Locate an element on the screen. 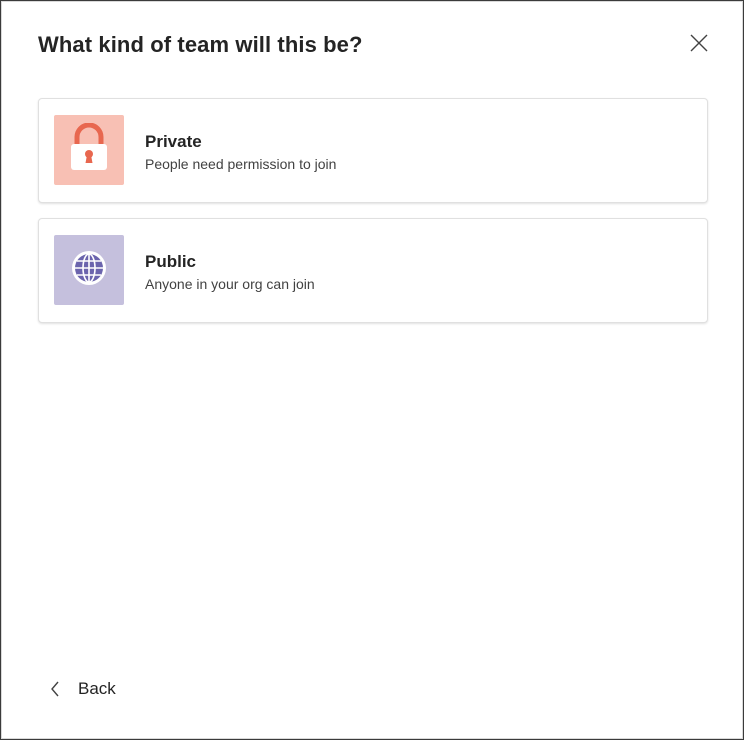 This screenshot has height=740, width=744. chevron-left-icon is located at coordinates (55, 689).